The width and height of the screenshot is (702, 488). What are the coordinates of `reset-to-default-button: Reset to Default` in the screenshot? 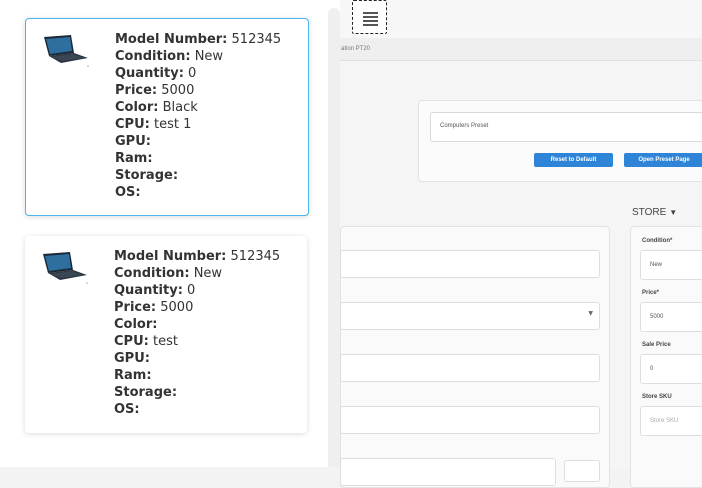 It's located at (573, 160).